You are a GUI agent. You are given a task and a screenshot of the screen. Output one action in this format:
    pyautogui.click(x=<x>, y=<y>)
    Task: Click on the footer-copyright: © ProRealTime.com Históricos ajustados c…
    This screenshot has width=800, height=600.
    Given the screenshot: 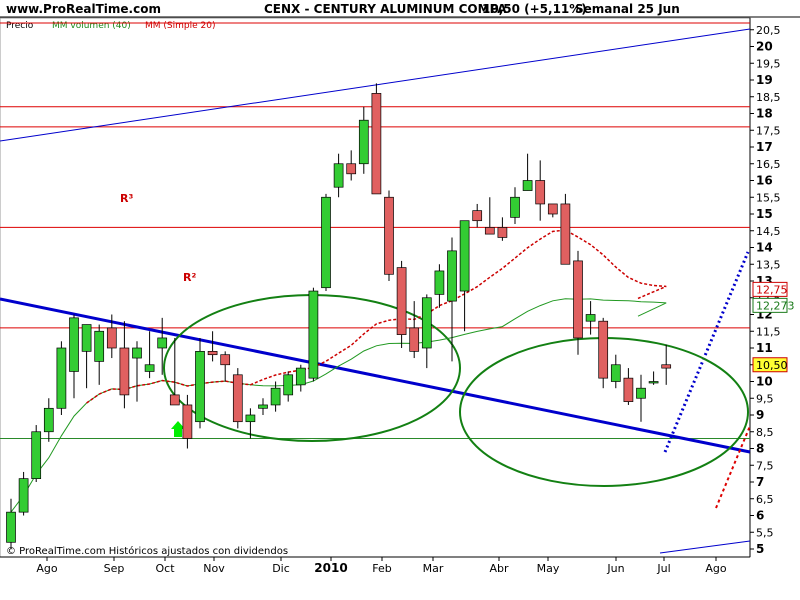 What is the action you would take?
    pyautogui.click(x=147, y=551)
    